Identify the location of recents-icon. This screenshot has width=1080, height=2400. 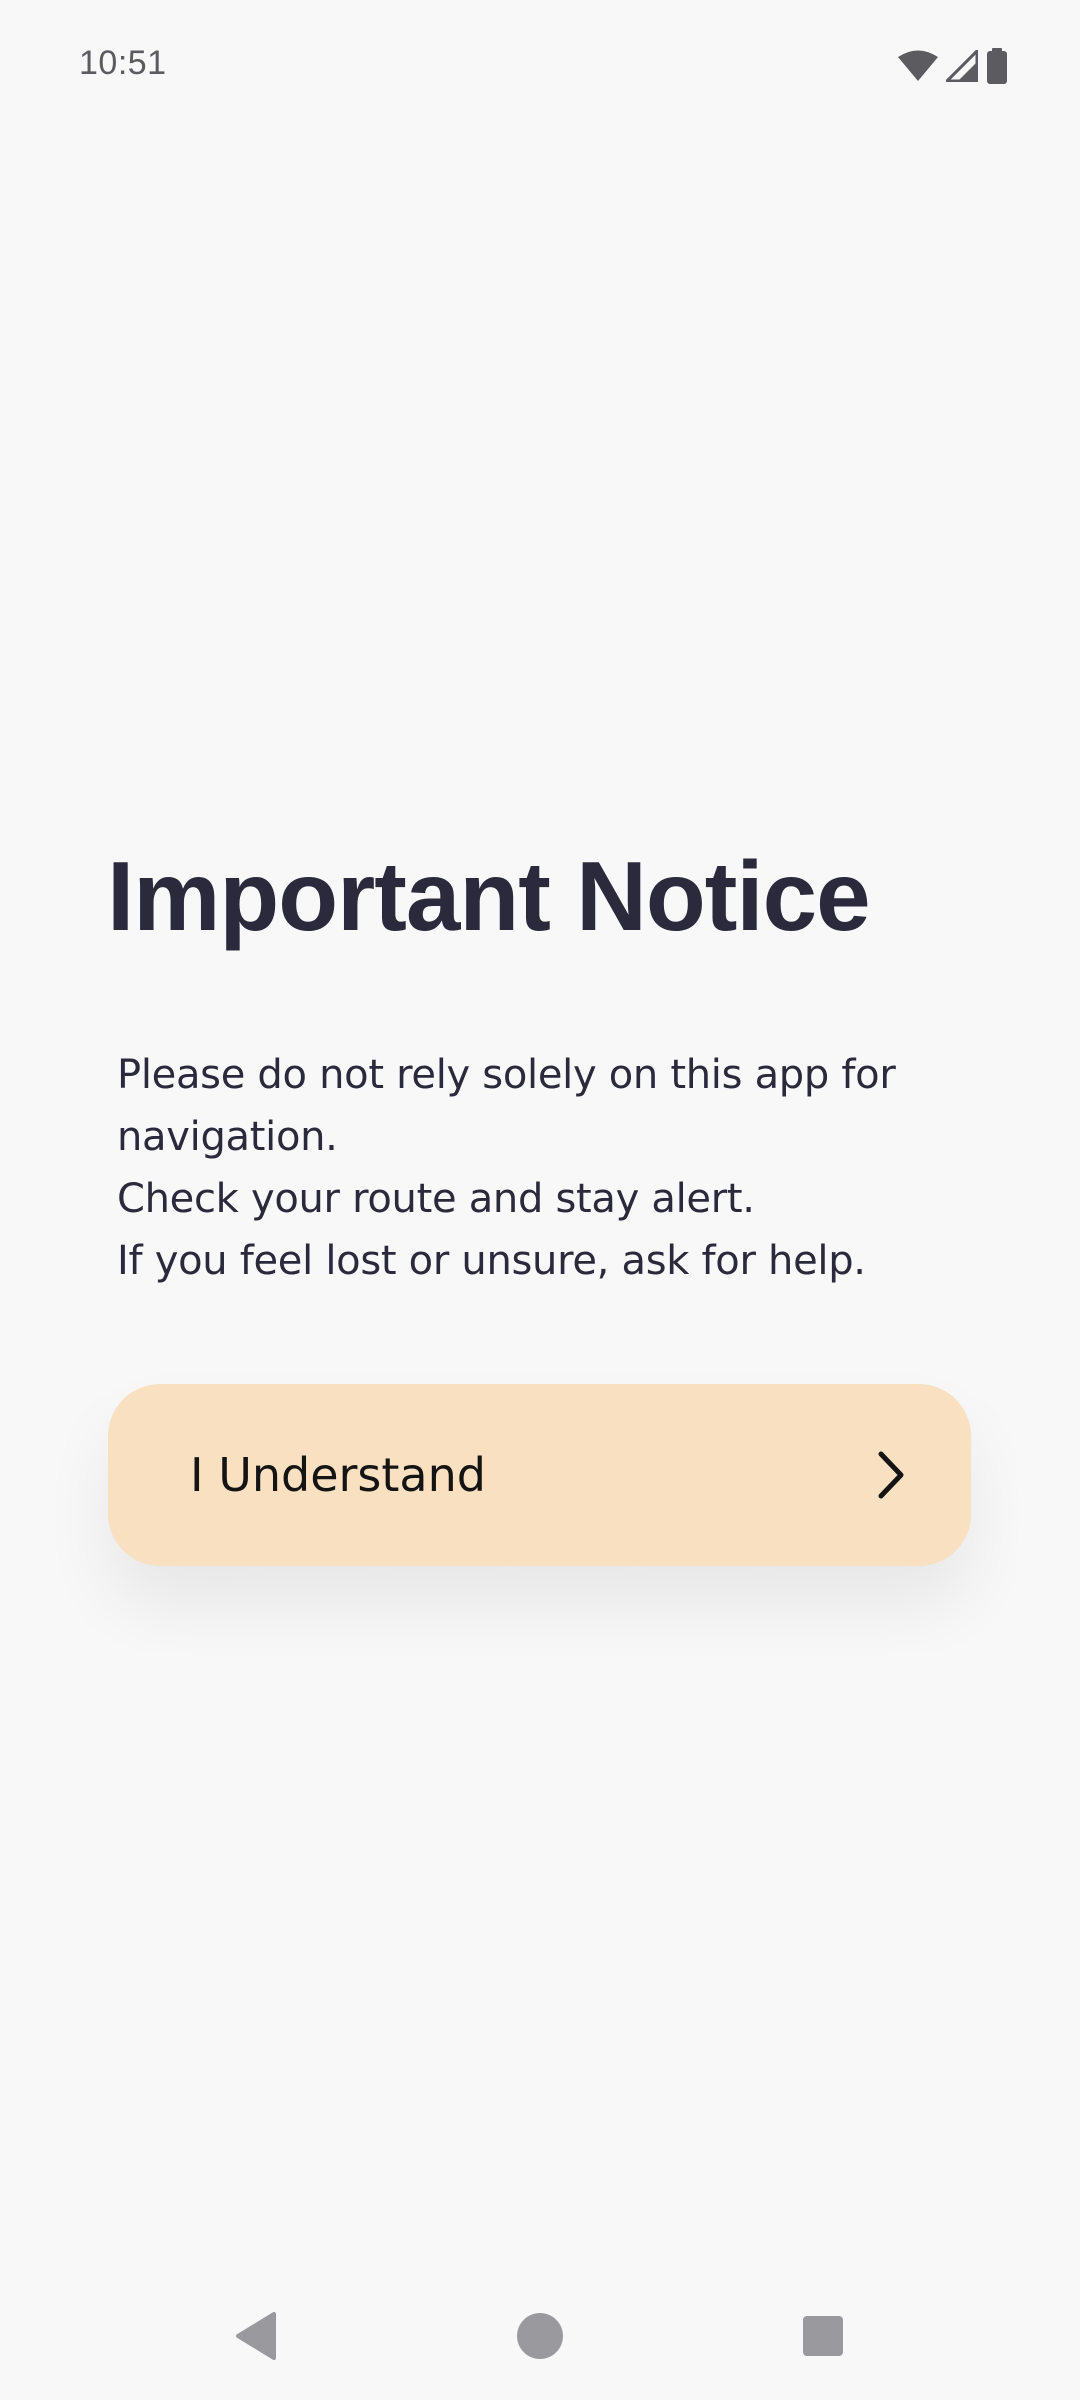
(823, 2338).